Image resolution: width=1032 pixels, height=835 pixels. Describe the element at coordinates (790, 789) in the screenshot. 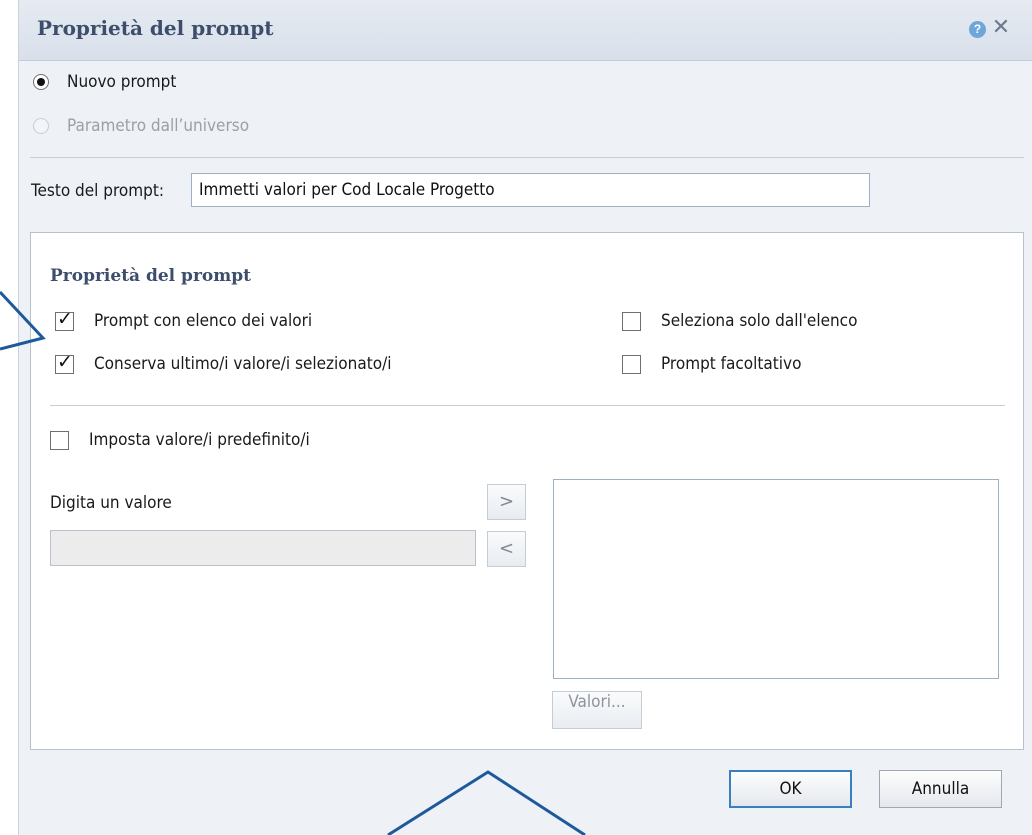

I see `ok-button: OK` at that location.